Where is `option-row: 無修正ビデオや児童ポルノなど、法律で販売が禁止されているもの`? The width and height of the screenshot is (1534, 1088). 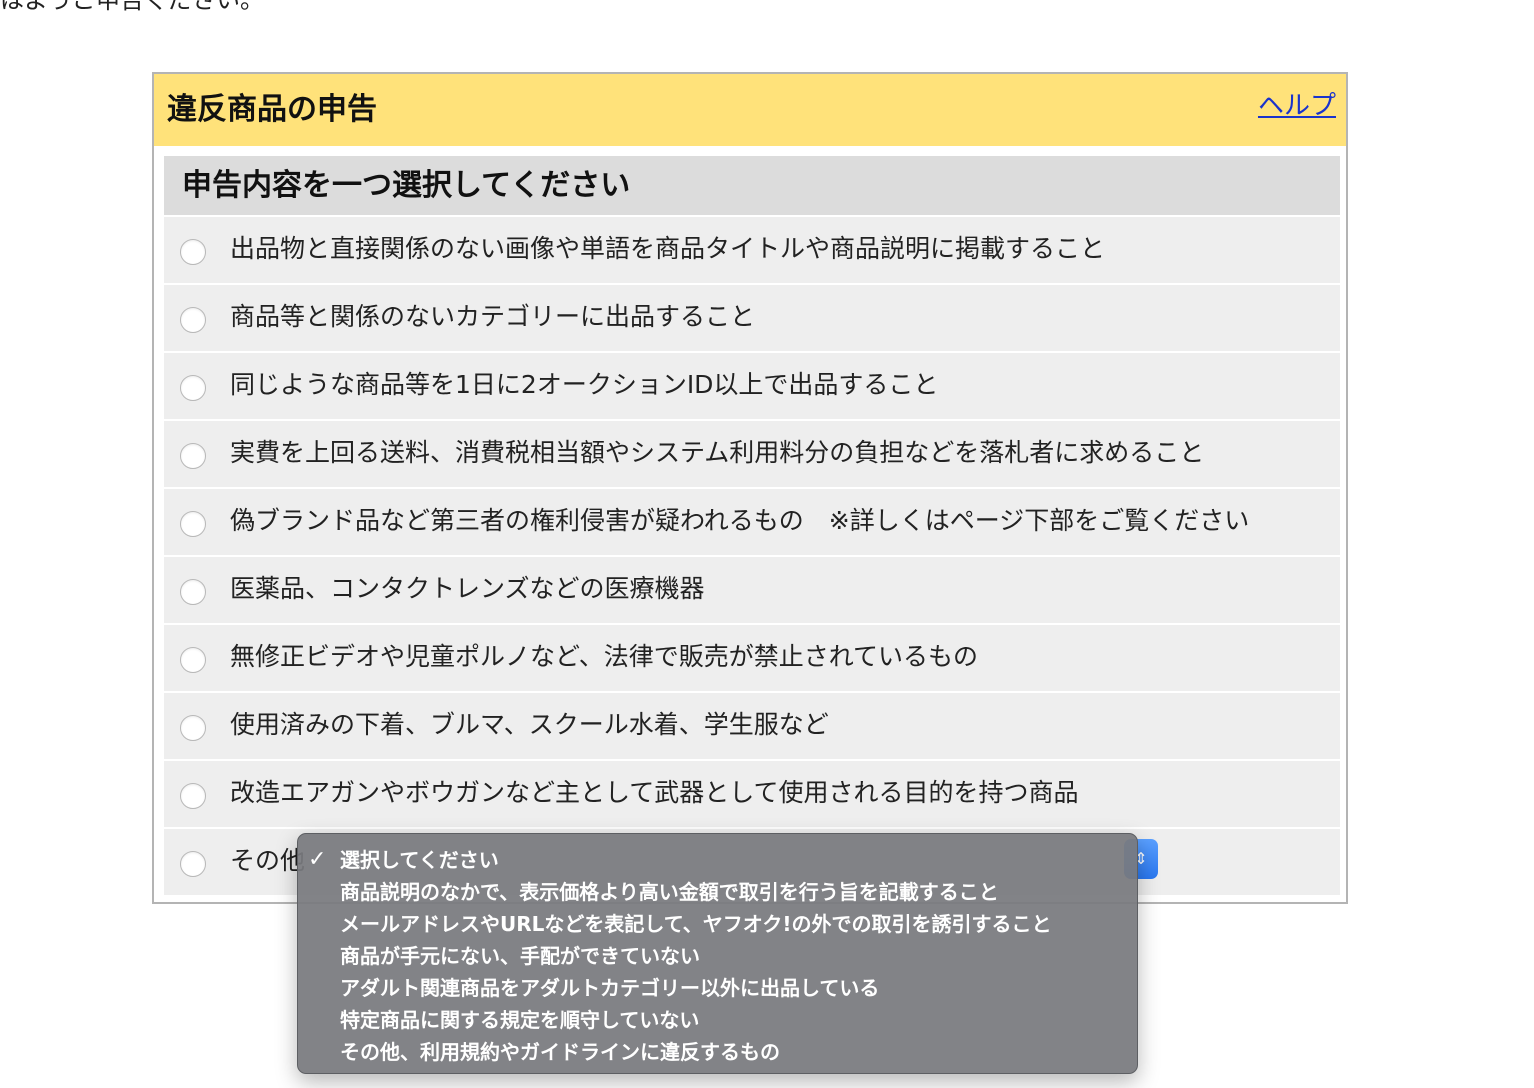
option-row: 無修正ビデオや児童ポルノなど、法律で販売が禁止されているもの is located at coordinates (752, 658).